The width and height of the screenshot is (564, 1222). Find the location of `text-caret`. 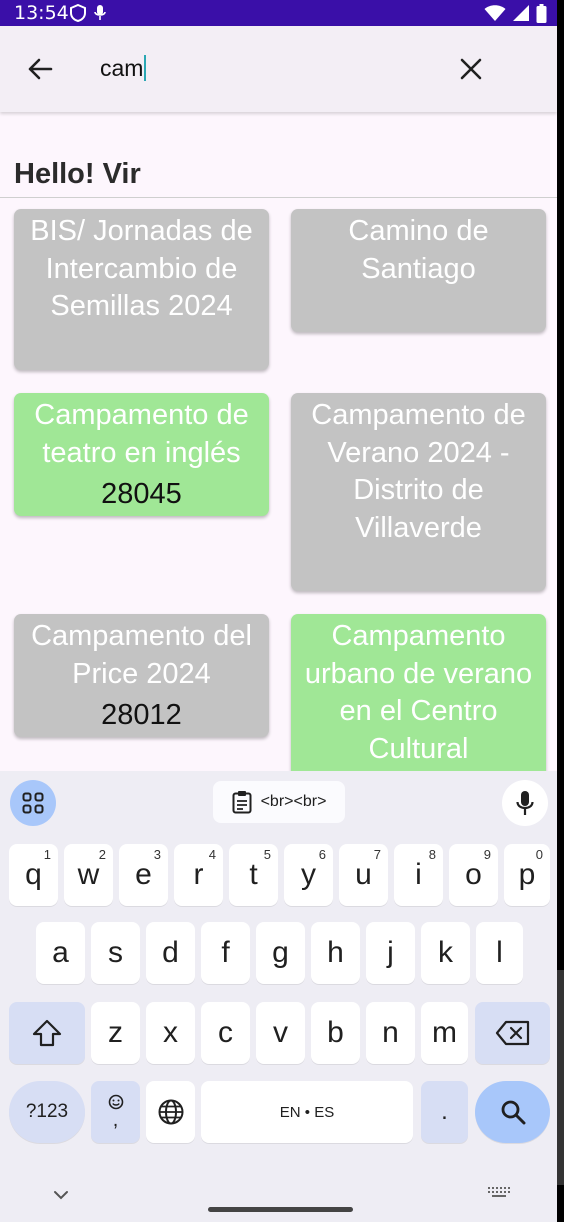

text-caret is located at coordinates (145, 68).